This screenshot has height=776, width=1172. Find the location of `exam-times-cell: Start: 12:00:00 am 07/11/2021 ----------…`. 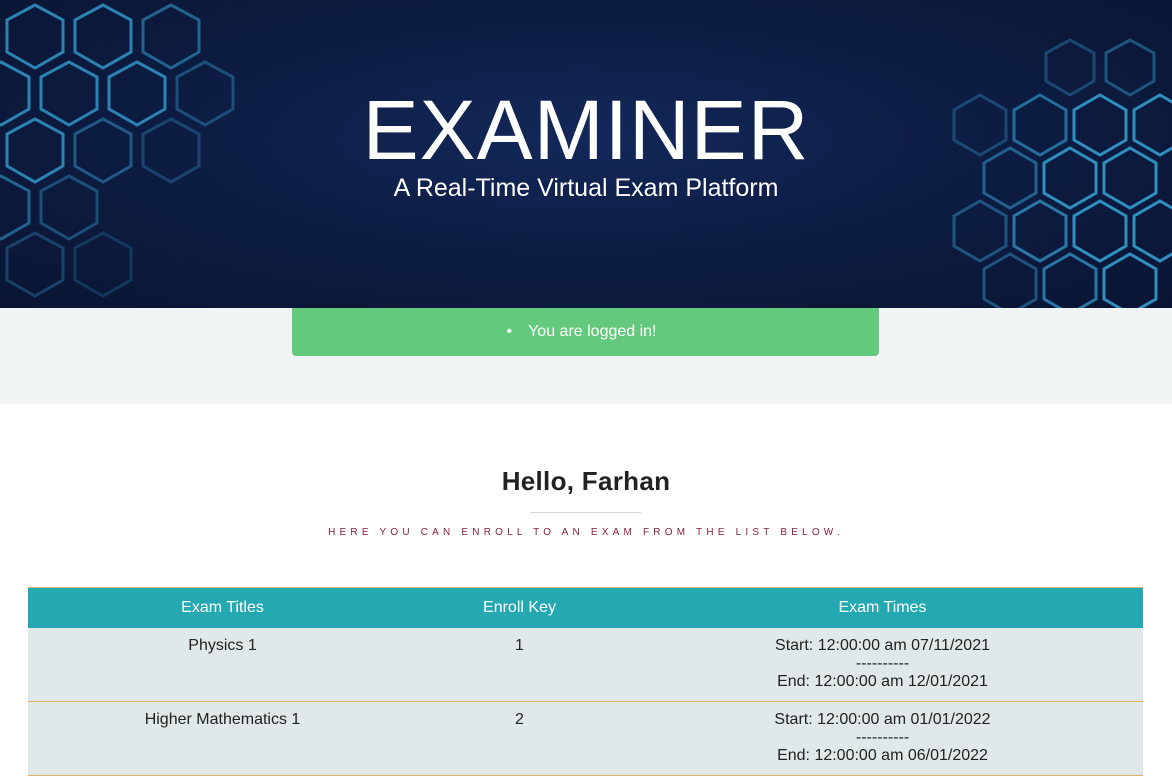

exam-times-cell: Start: 12:00:00 am 07/11/2021 ----------… is located at coordinates (882, 665).